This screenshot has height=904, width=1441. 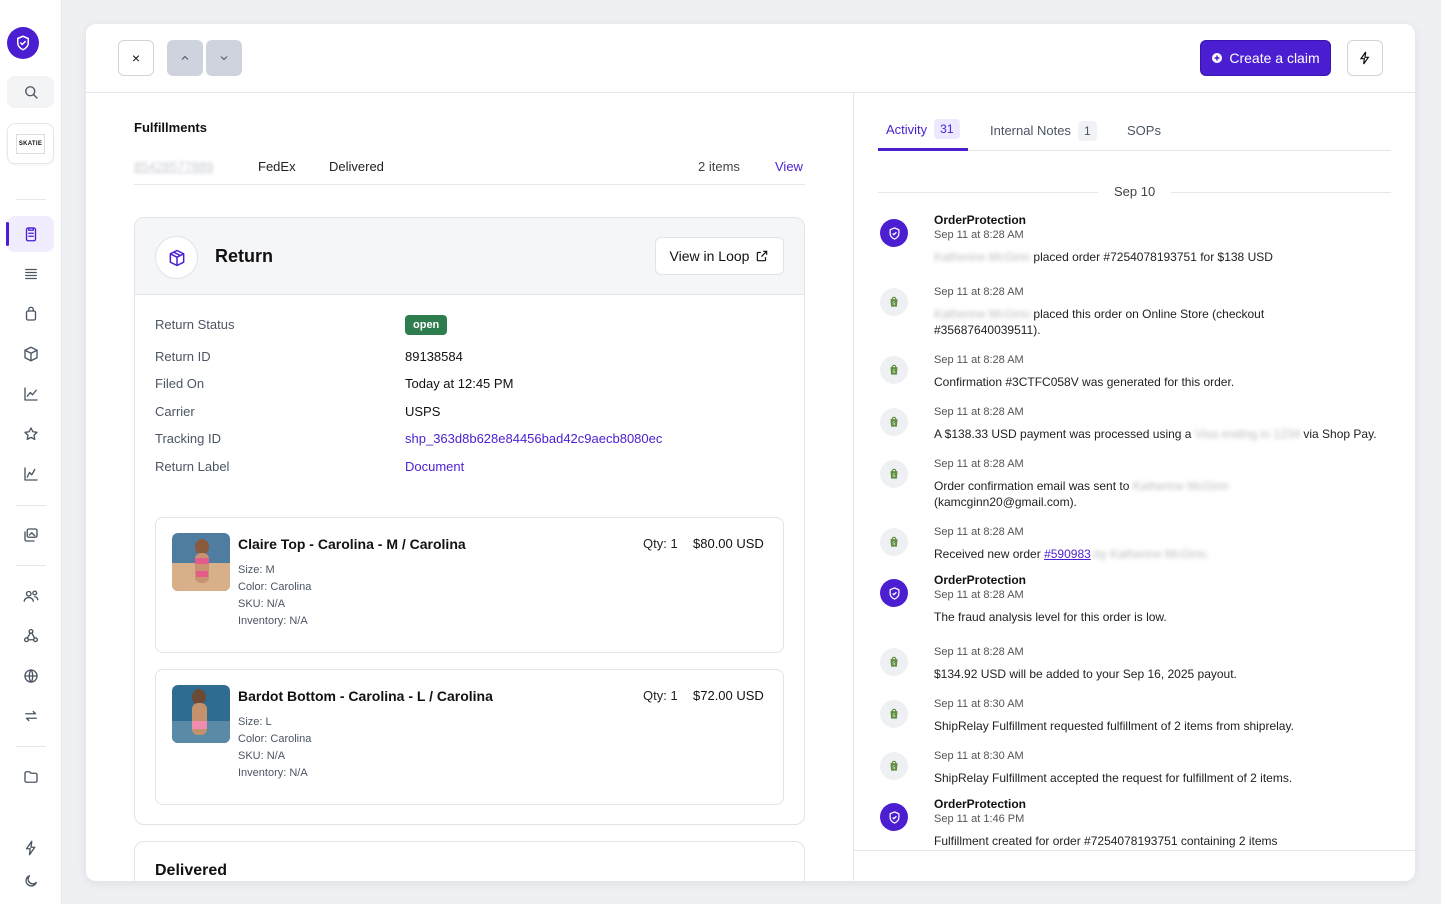 I want to click on trend-icon, so click(x=30, y=474).